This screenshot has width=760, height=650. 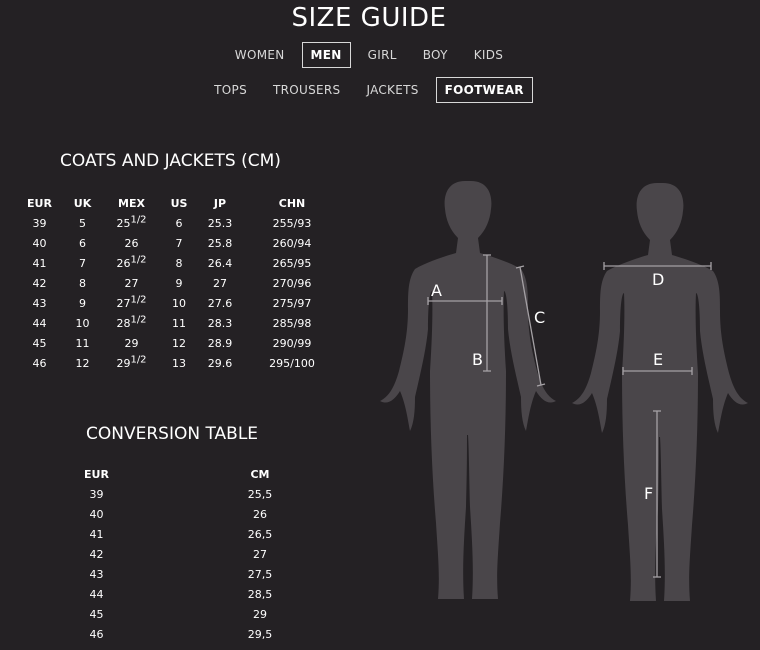 What do you see at coordinates (369, 18) in the screenshot?
I see `page-title: SIZE GUIDE` at bounding box center [369, 18].